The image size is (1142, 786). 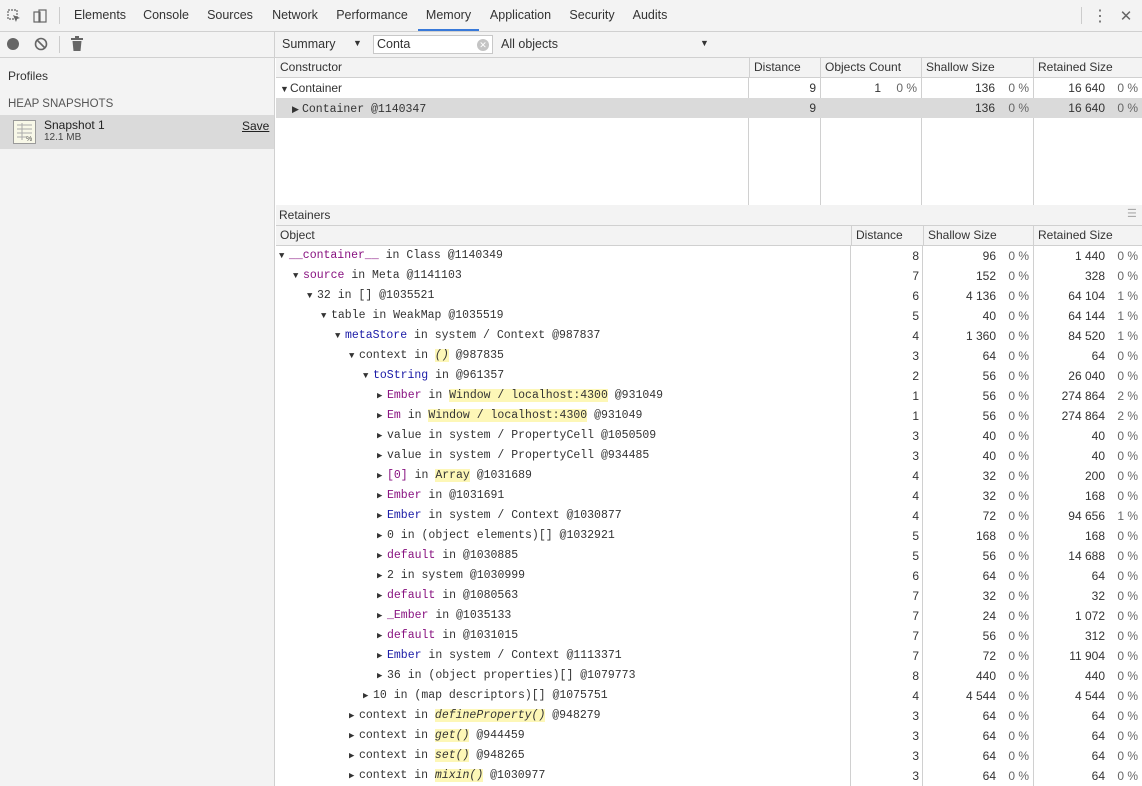 I want to click on tab-elements: Elements, so click(x=100, y=15).